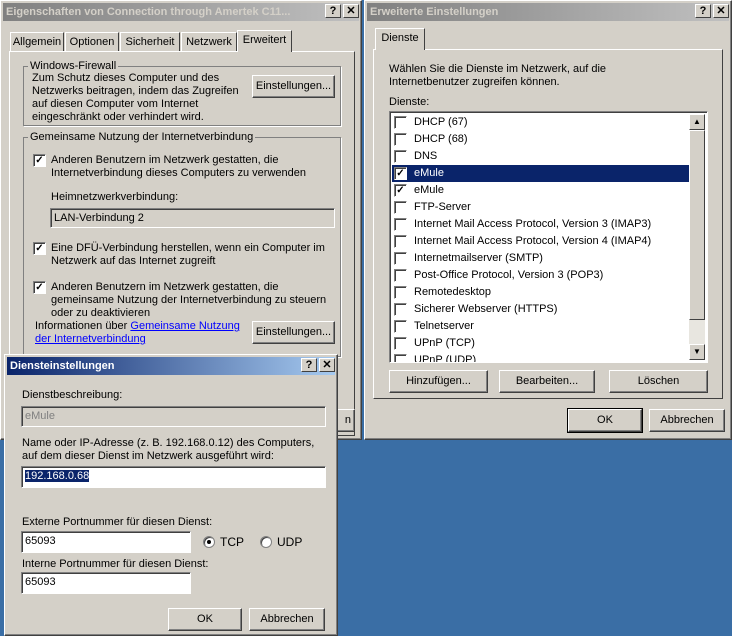 This screenshot has height=636, width=732. Describe the element at coordinates (62, 366) in the screenshot. I see `service-settings-title: Diensteinstellungen` at that location.